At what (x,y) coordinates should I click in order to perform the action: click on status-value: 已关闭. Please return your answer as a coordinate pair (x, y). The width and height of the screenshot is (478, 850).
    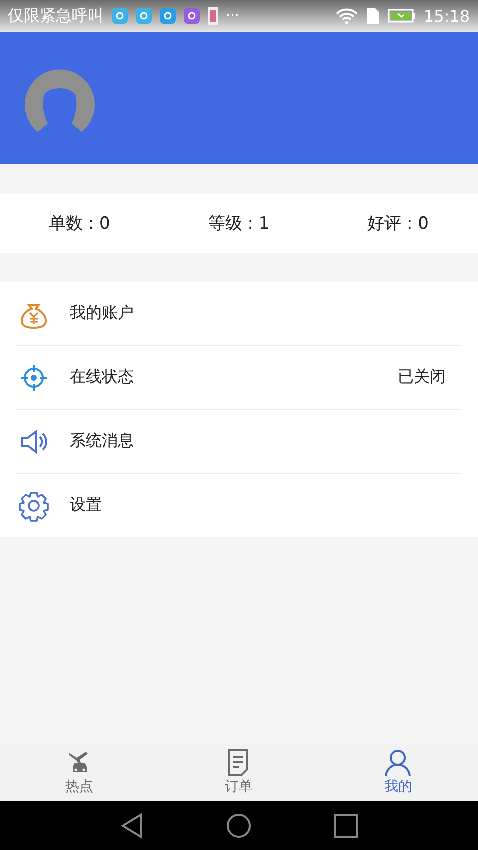
    Looking at the image, I should click on (422, 377).